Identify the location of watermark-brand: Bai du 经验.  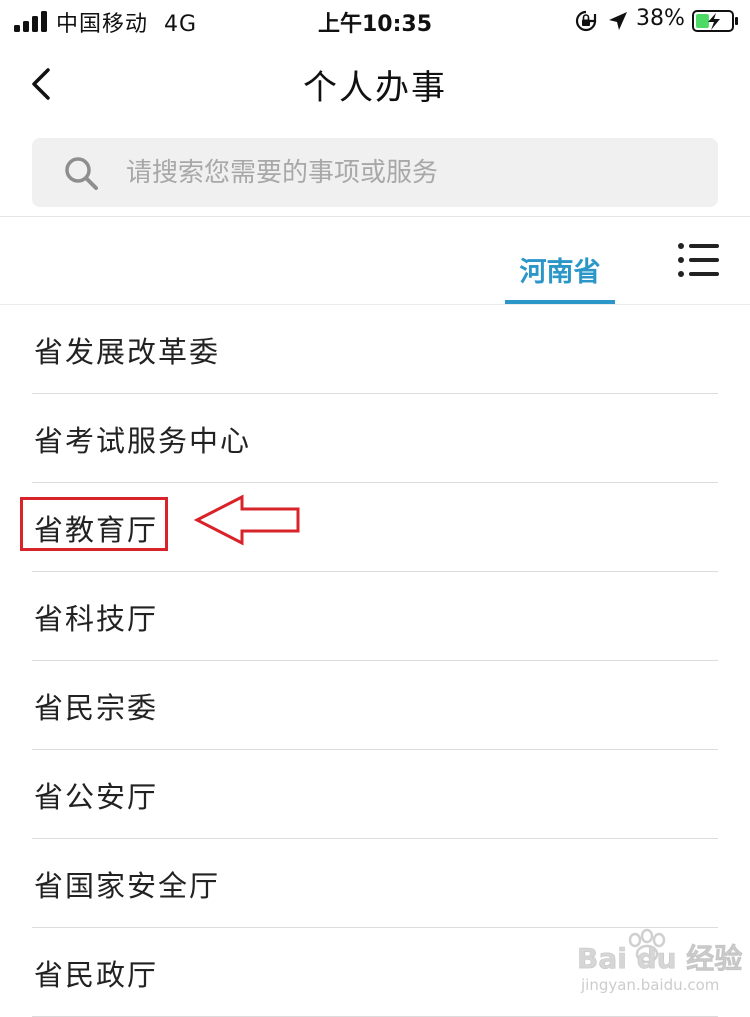
(659, 958).